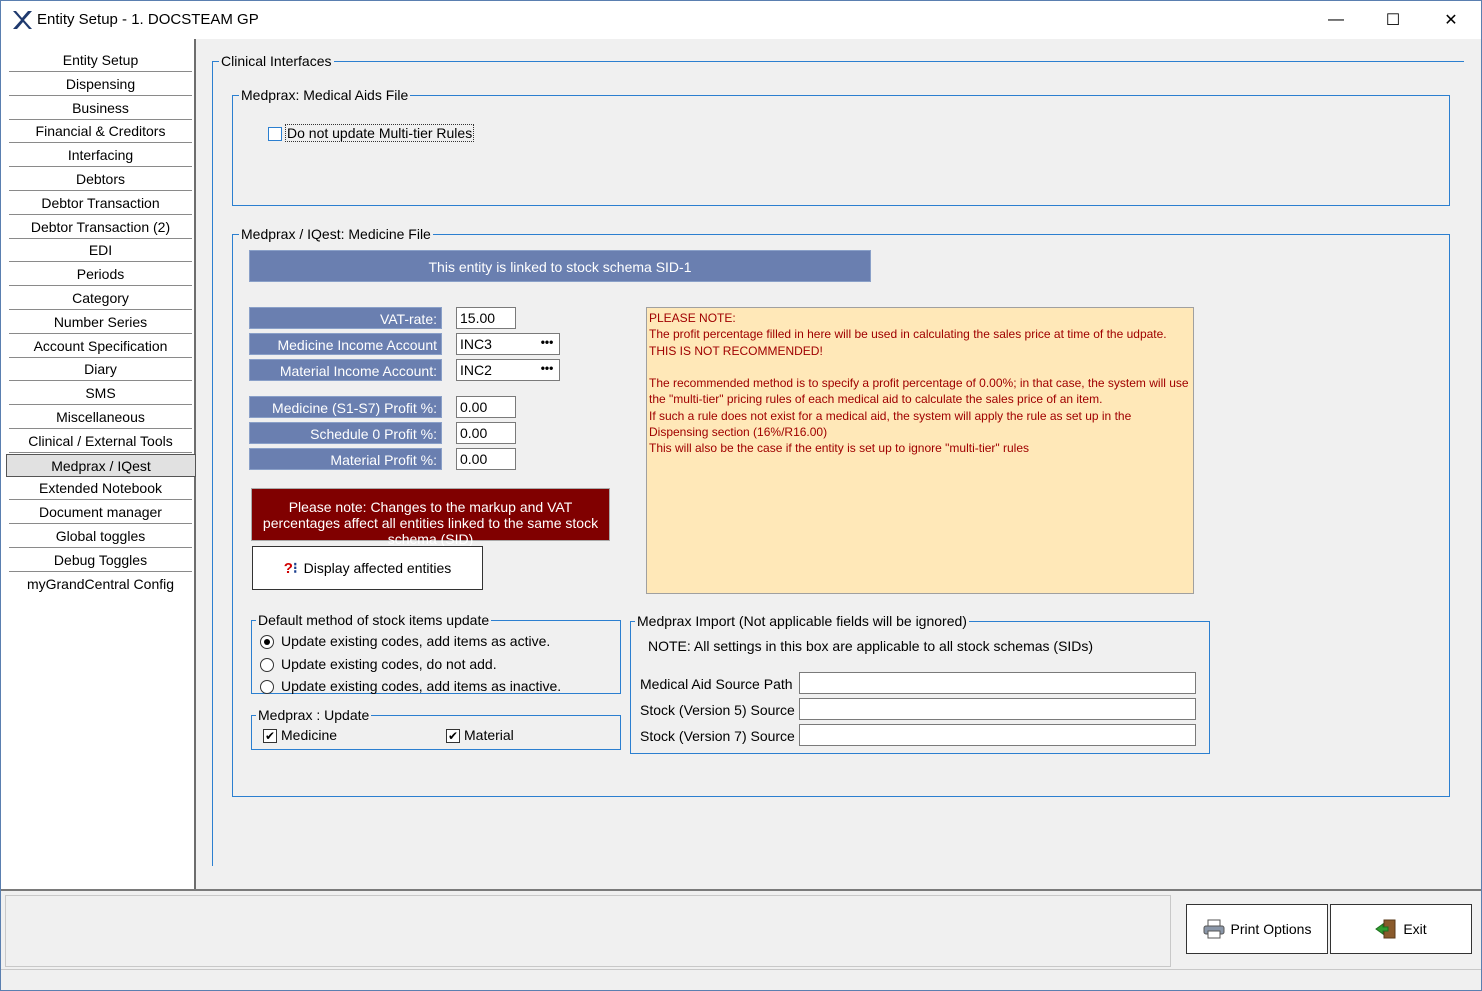 This screenshot has width=1482, height=991. What do you see at coordinates (1393, 20) in the screenshot?
I see `maximize-button: ☐` at bounding box center [1393, 20].